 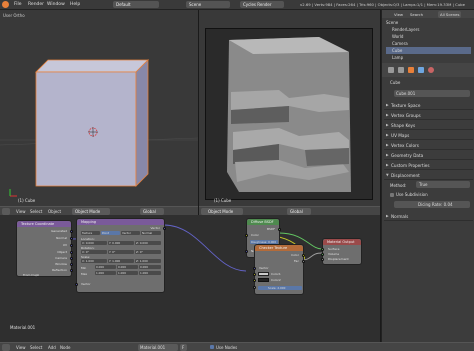 What do you see at coordinates (127, 267) in the screenshot?
I see `min-y: 0.000` at bounding box center [127, 267].